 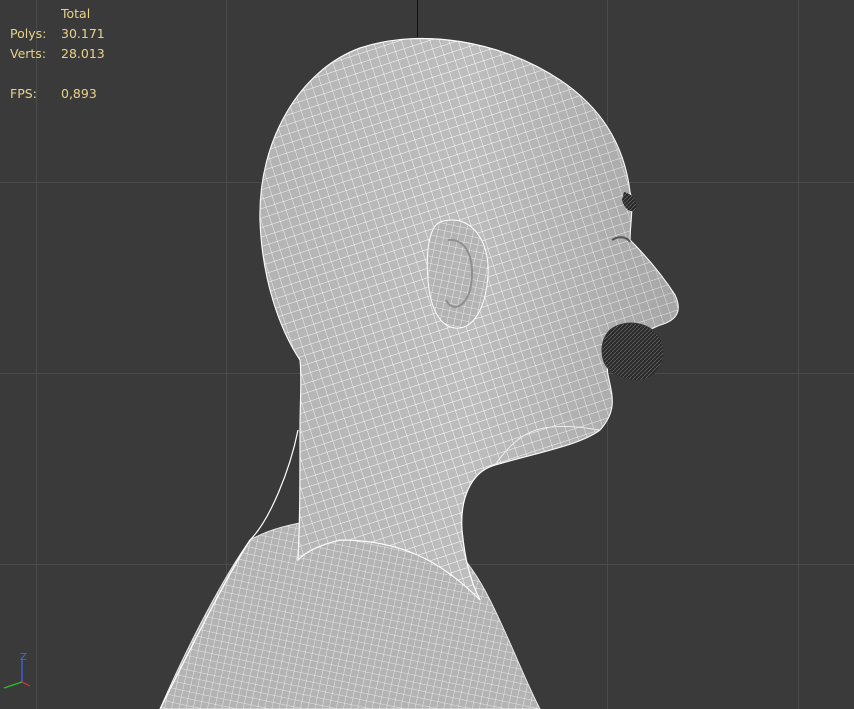 What do you see at coordinates (350, 613) in the screenshot?
I see `shoulder-mesh` at bounding box center [350, 613].